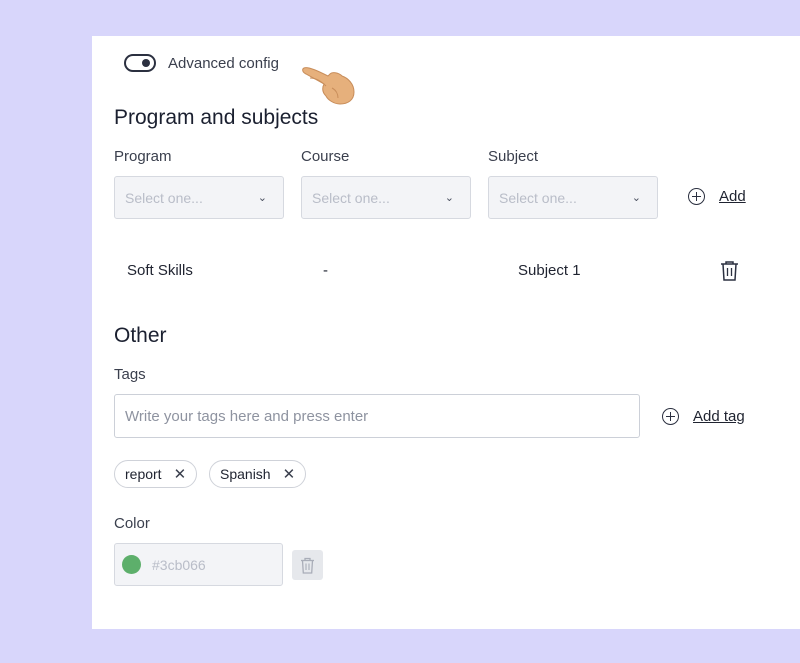 Image resolution: width=800 pixels, height=663 pixels. Describe the element at coordinates (513, 156) in the screenshot. I see `subject-label: Subject` at that location.